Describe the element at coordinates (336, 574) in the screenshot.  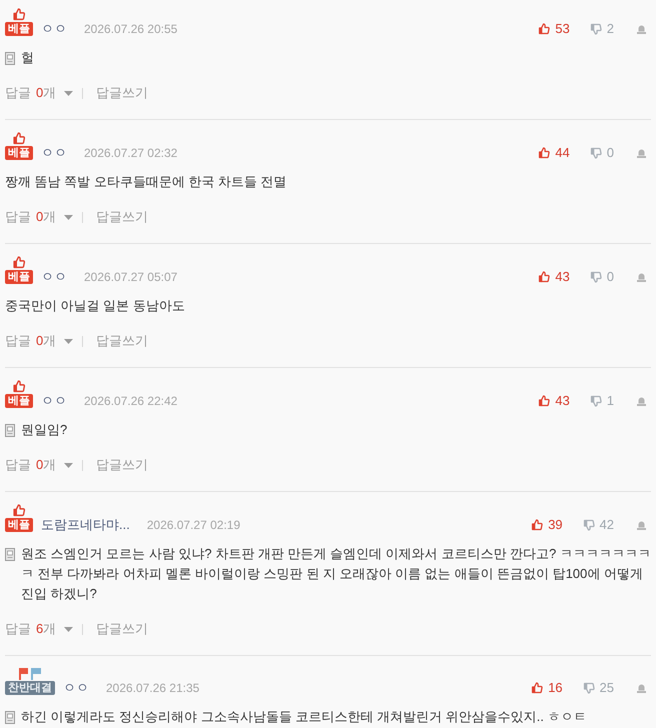
I see `comment-text: 원조 스엠인거 모르는 사람 있냐? 차트판 개판 만든게 슬엠인데 이제와서 코르티스만 깐다고? ㅋㅋㅋㅋㅋㅋㅋㅋ 전부 다까봐라 어차피 멜론 바이럴이랑 스밍판 된 지 오래잖아 이름 없는 애들이 뜬금없이 탑100에 어떻게 진입 하겠니?` at that location.